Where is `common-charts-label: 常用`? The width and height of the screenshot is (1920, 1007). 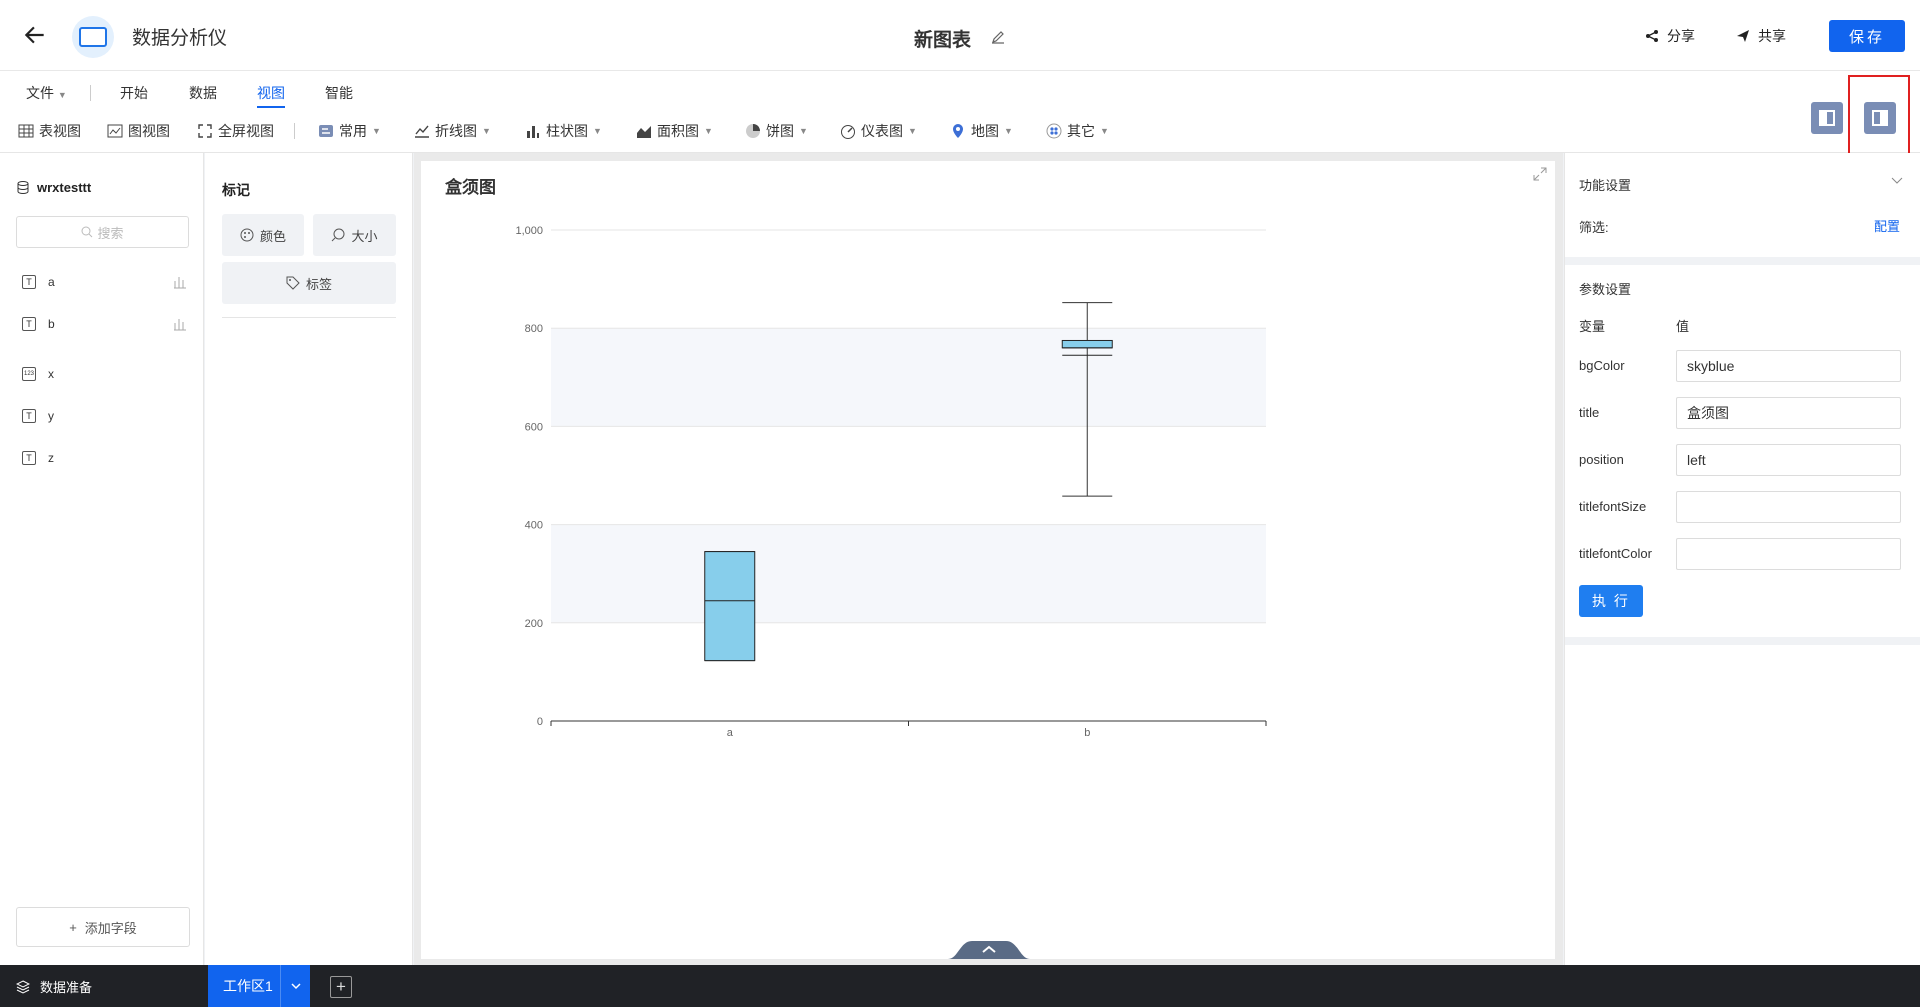
common-charts-label: 常用 is located at coordinates (353, 131).